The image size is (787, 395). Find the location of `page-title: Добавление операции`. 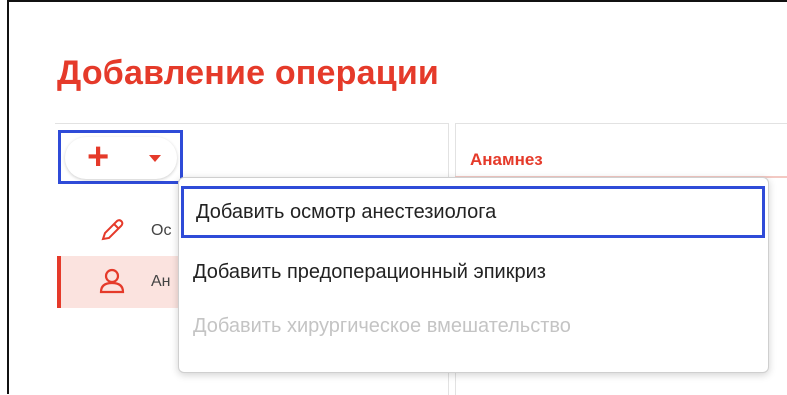

page-title: Добавление операции is located at coordinates (248, 73).